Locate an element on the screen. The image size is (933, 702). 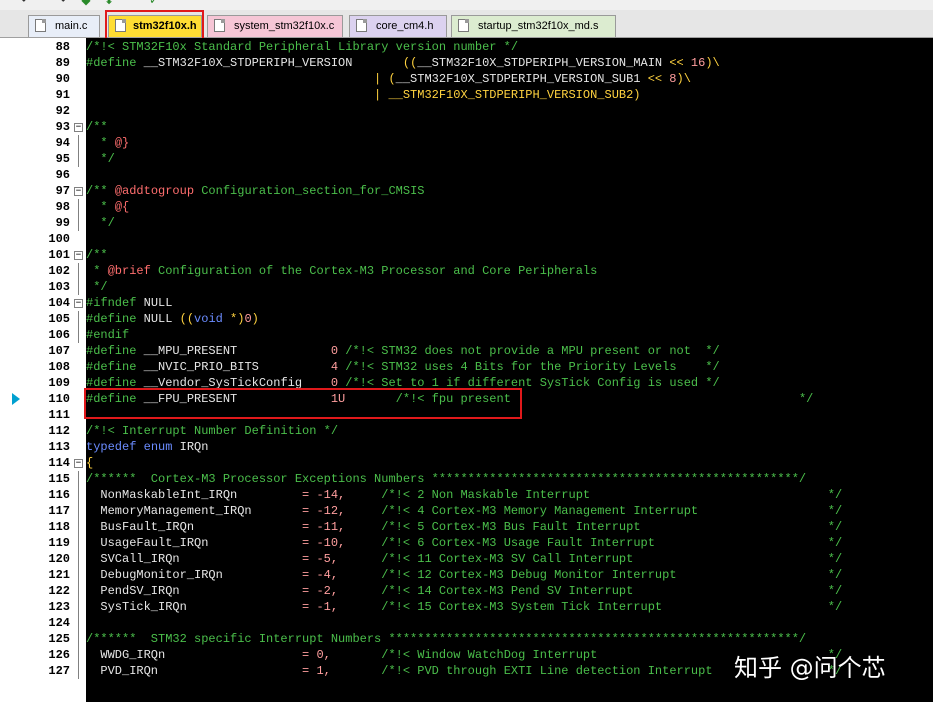
download-icon: ⬇ is located at coordinates (109, 3).